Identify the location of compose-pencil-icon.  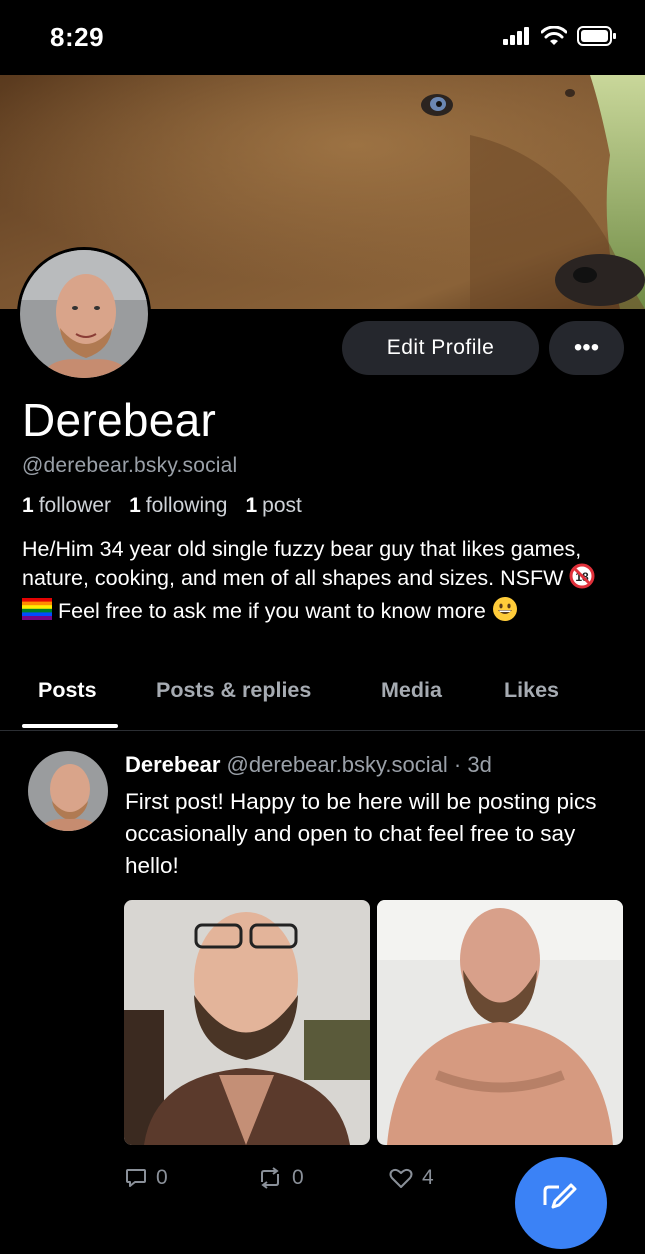
(560, 1196).